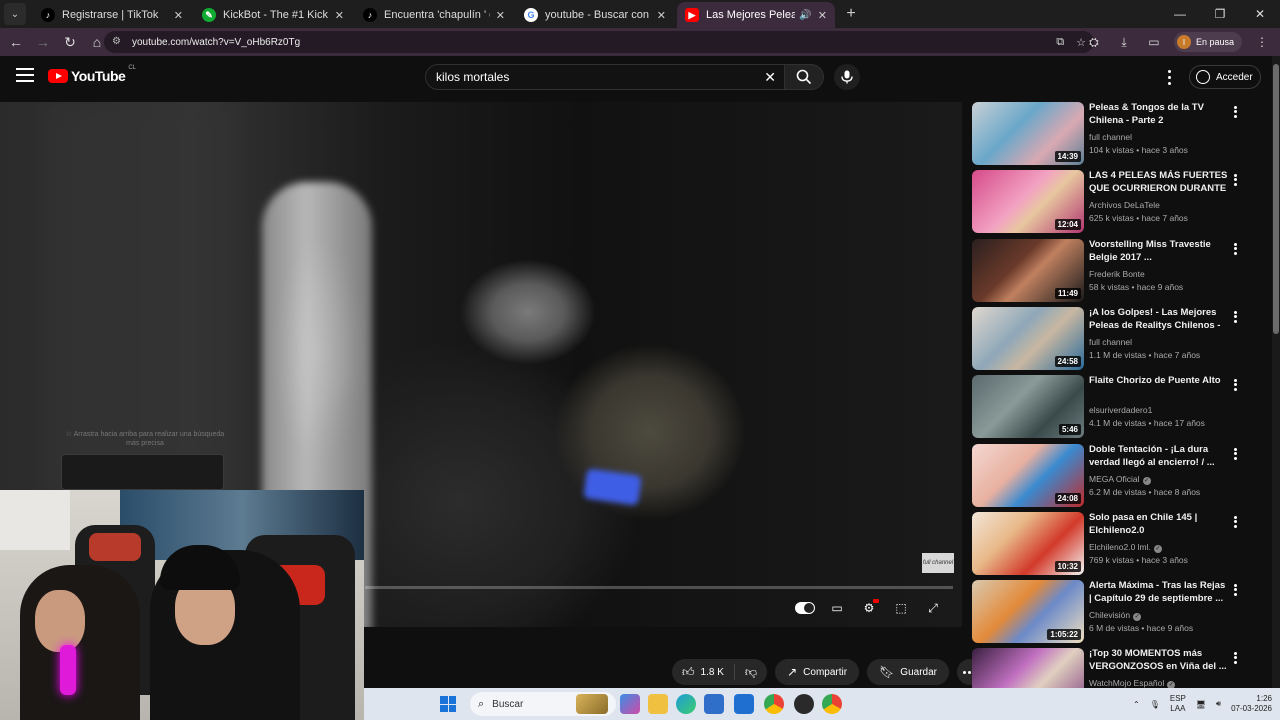 The image size is (1280, 720). What do you see at coordinates (118, 42) in the screenshot?
I see `site-info-icon: ⚙` at bounding box center [118, 42].